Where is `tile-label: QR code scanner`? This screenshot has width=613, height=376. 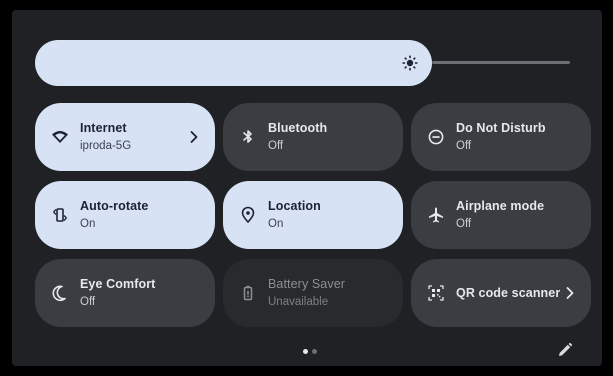
tile-label: QR code scanner is located at coordinates (508, 293).